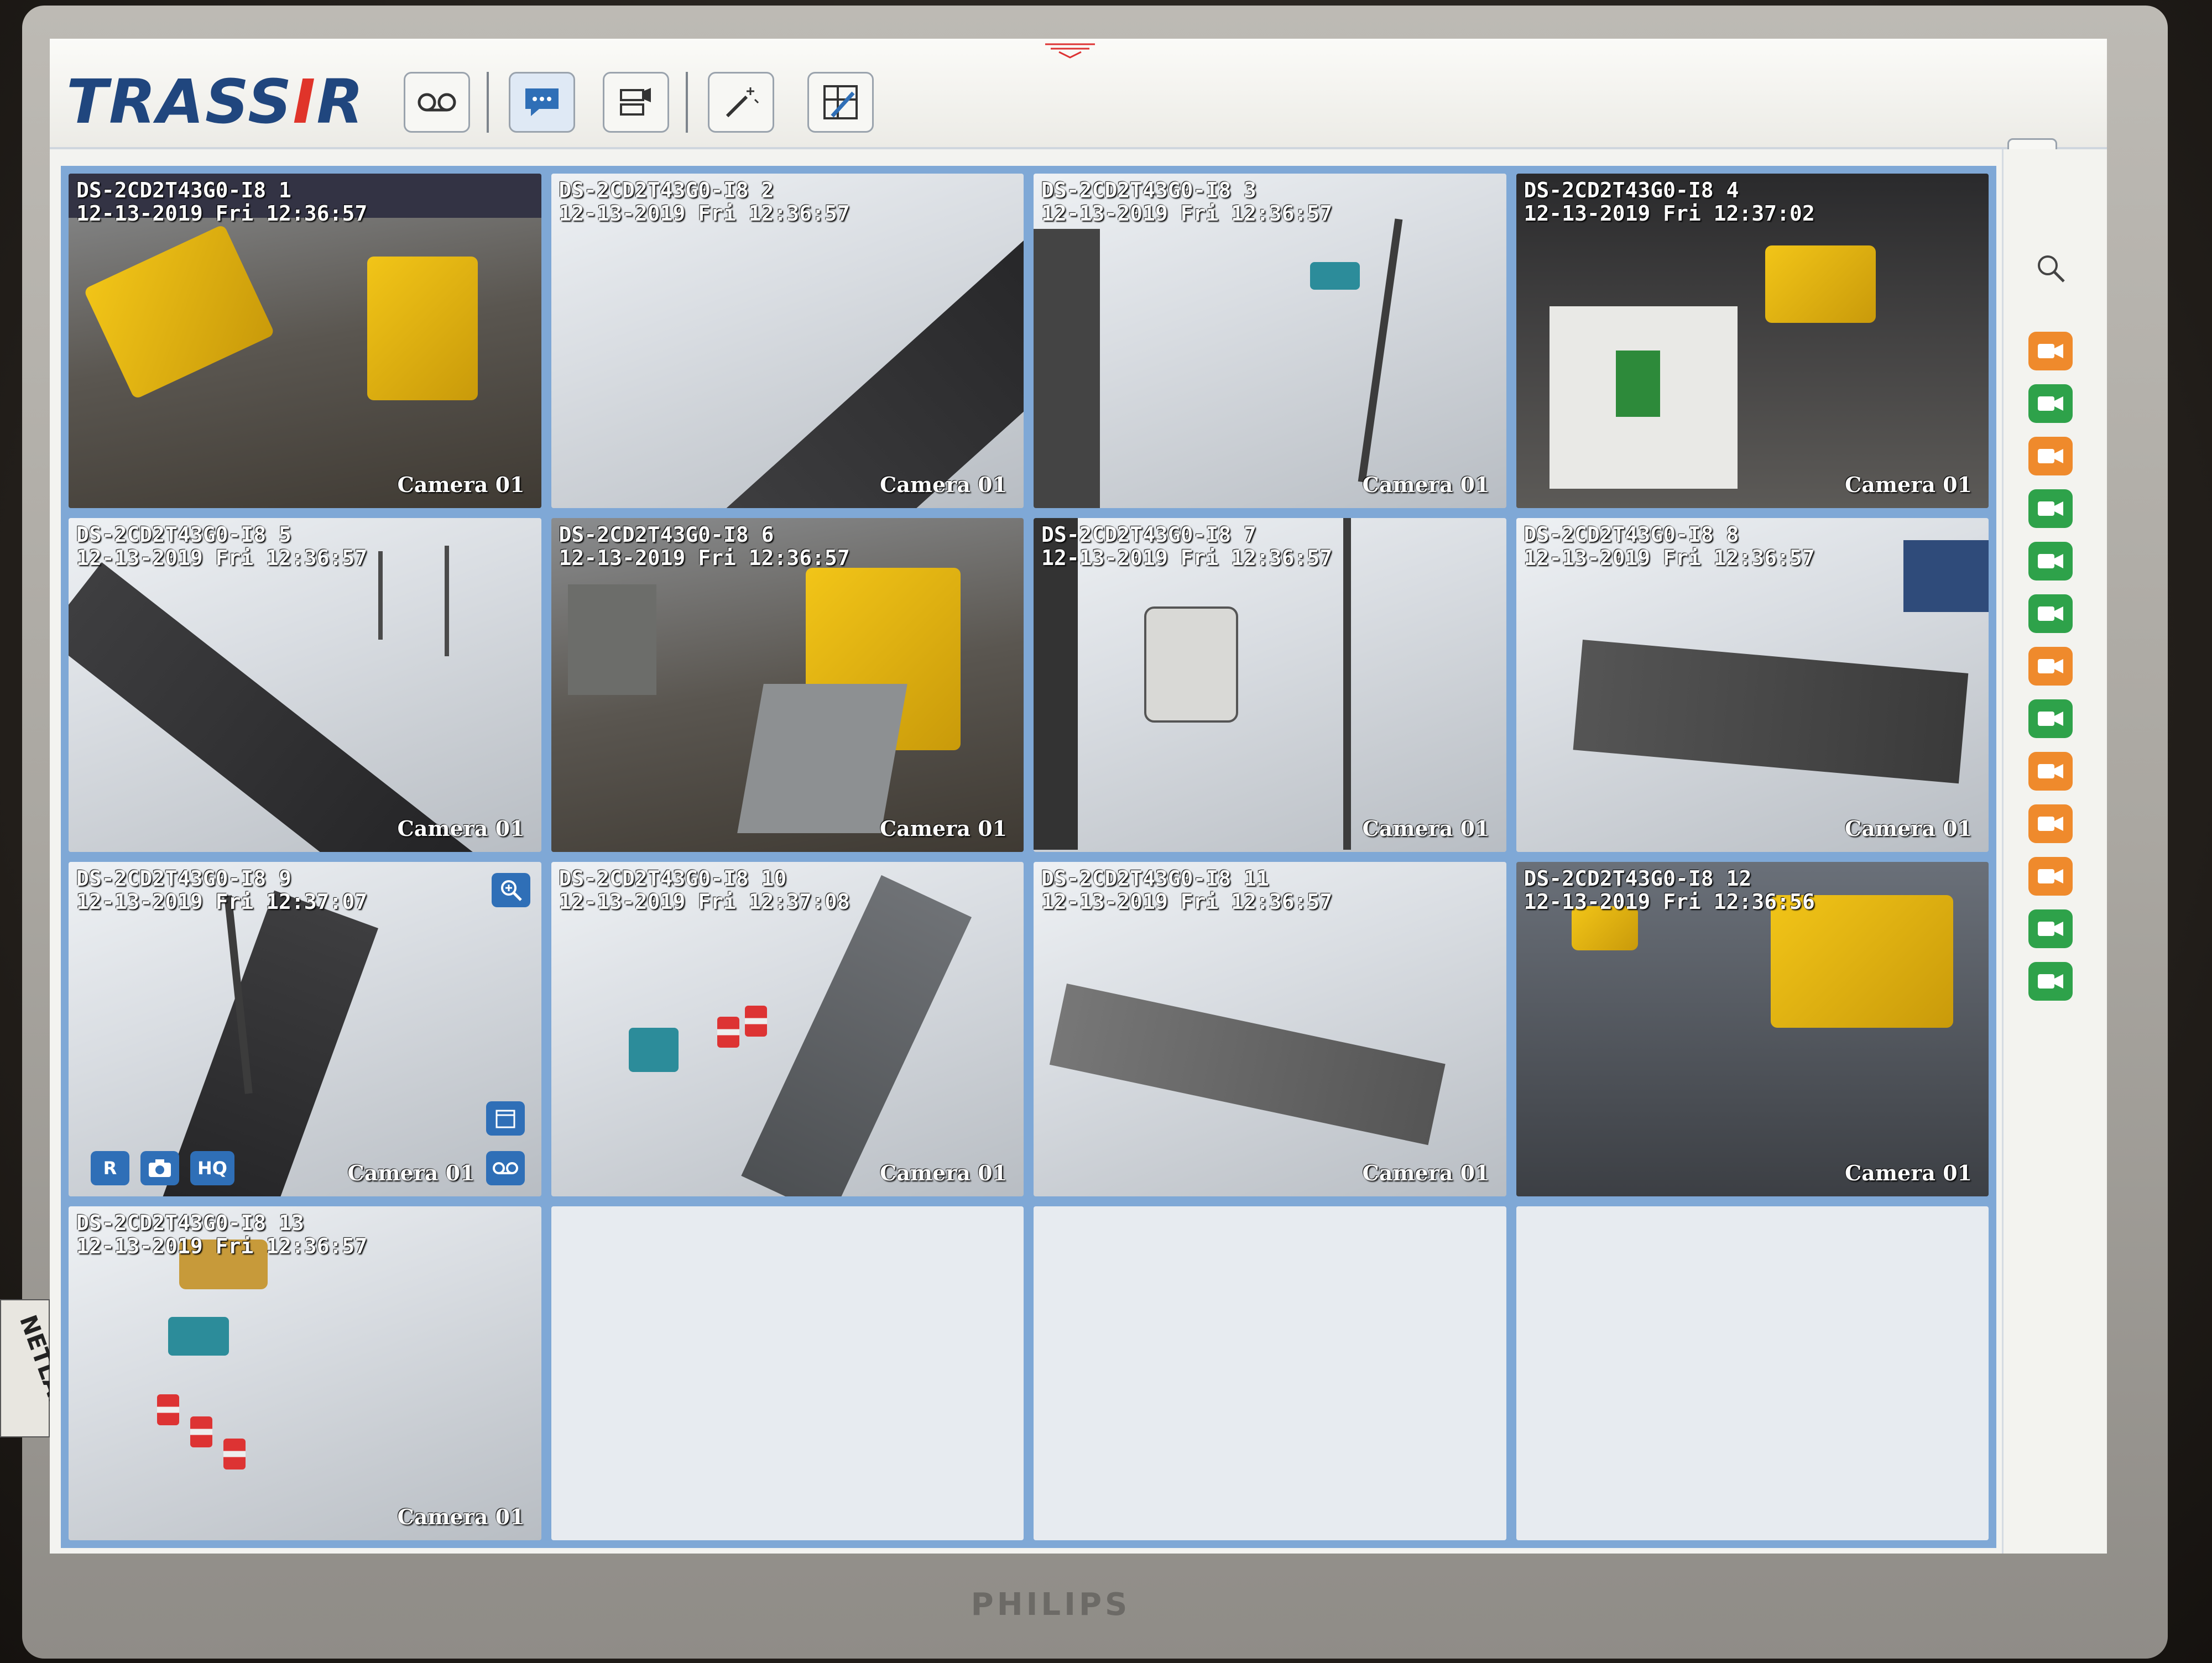 The height and width of the screenshot is (1663, 2212). What do you see at coordinates (1155, 878) in the screenshot?
I see `camera-title: DS-2CD2T43G0-I8 11` at bounding box center [1155, 878].